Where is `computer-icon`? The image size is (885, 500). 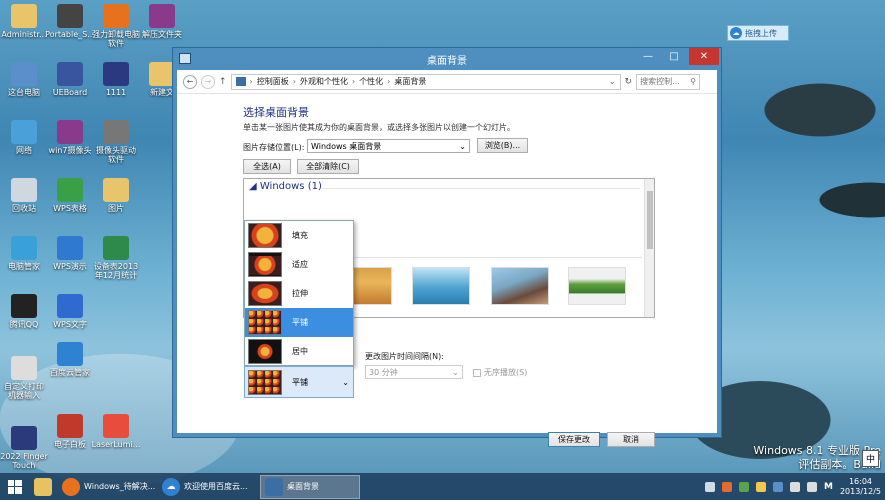
computer-icon is located at coordinates (24, 74).